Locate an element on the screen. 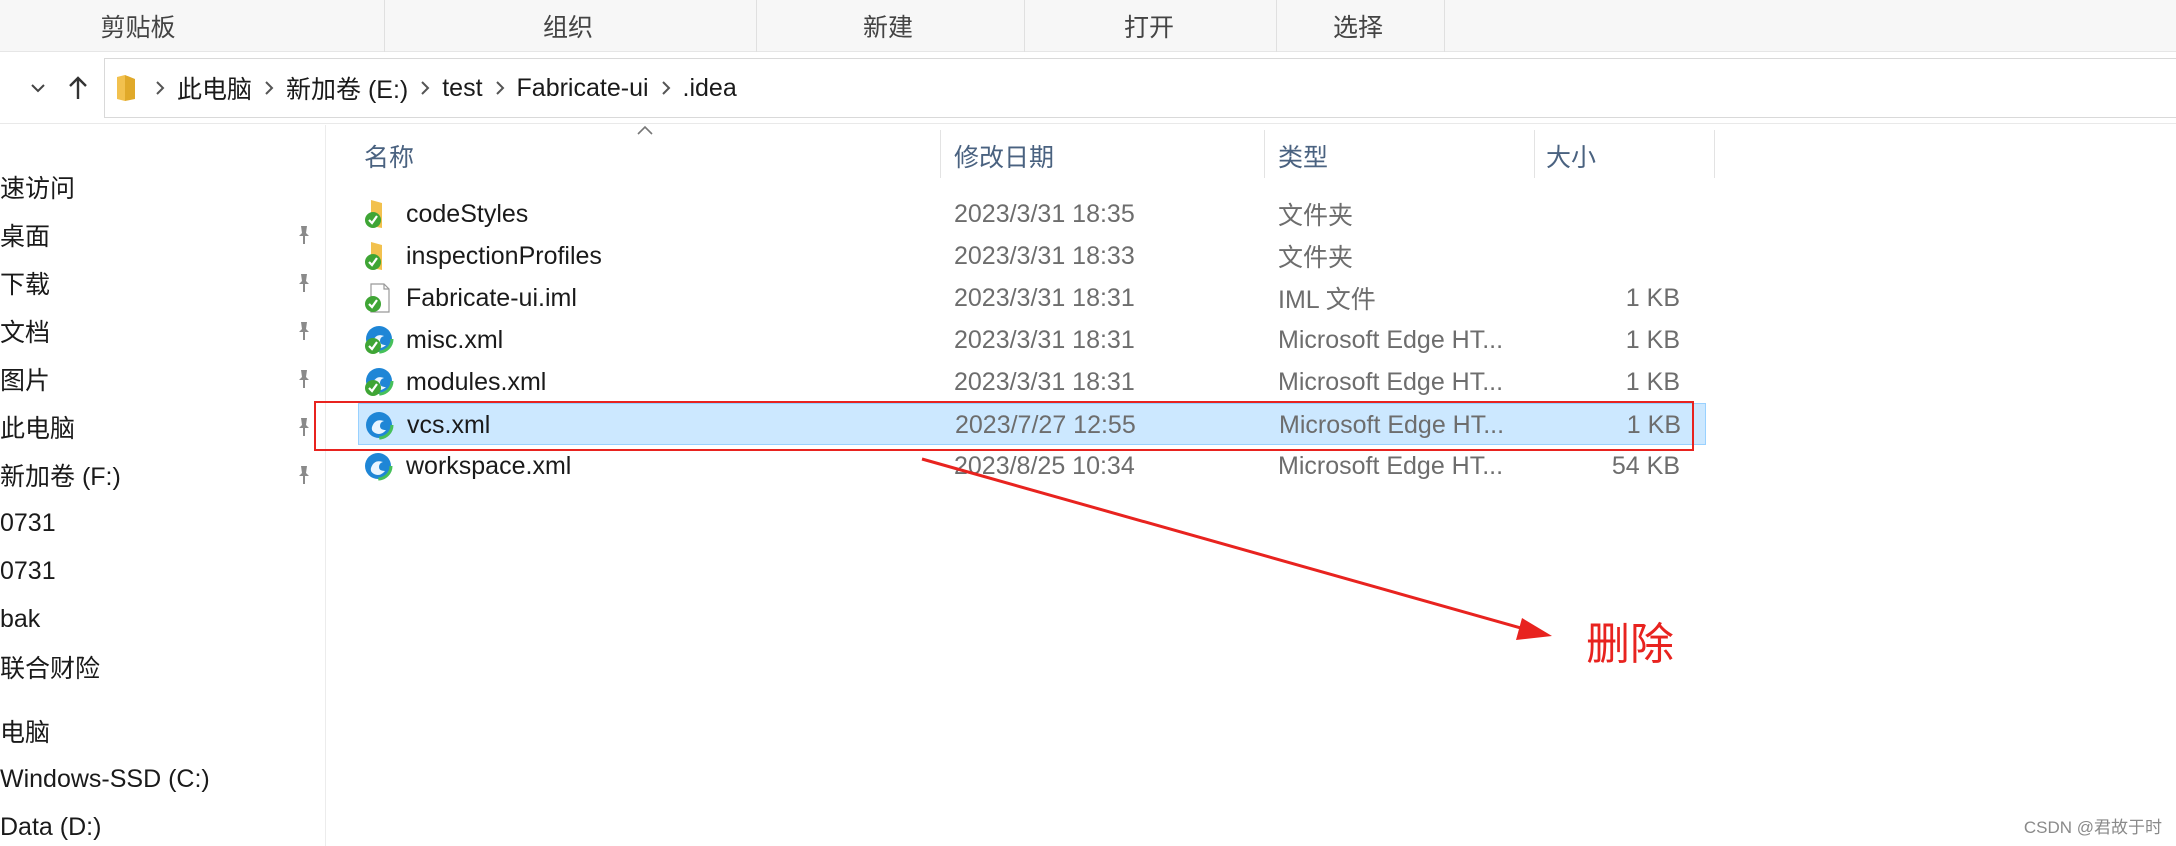 The width and height of the screenshot is (2176, 846). annotation-arrow is located at coordinates (1236, 548).